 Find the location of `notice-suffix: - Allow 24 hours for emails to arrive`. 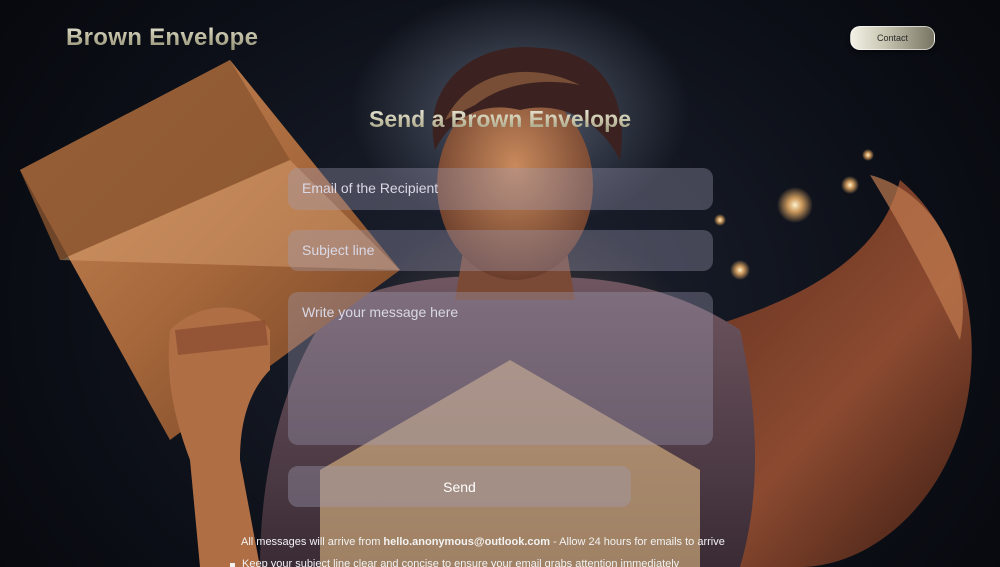

notice-suffix: - Allow 24 hours for emails to arrive is located at coordinates (637, 542).